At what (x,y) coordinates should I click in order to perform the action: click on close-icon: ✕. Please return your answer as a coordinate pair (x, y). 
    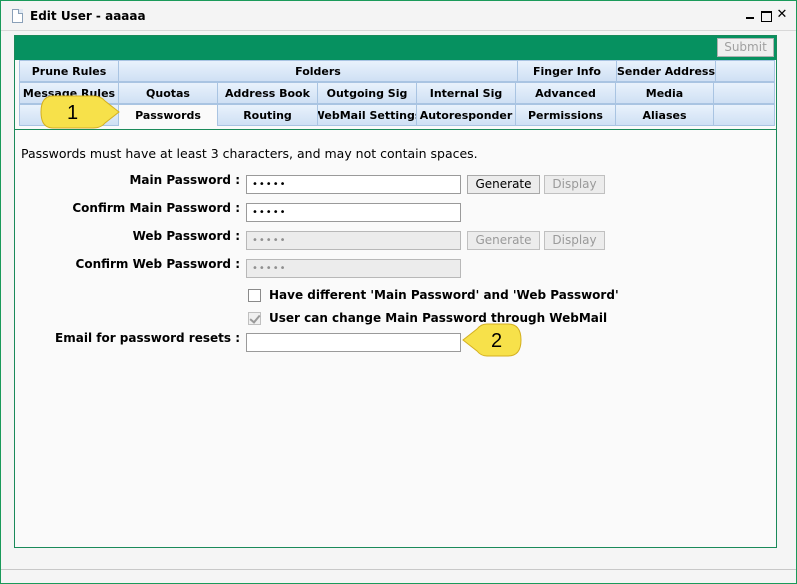
    Looking at the image, I should click on (782, 15).